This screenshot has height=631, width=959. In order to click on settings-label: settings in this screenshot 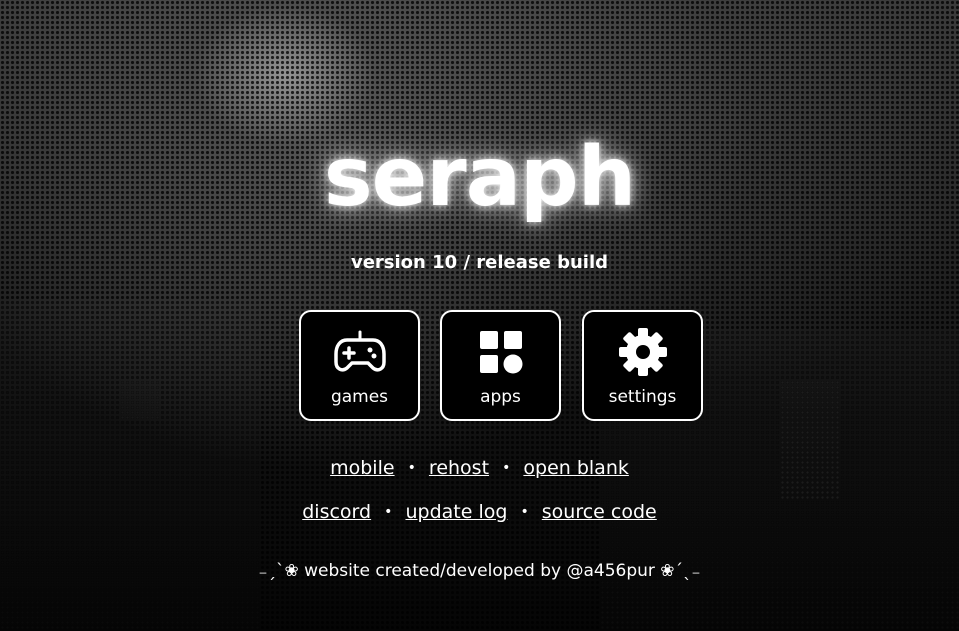, I will do `click(642, 397)`.